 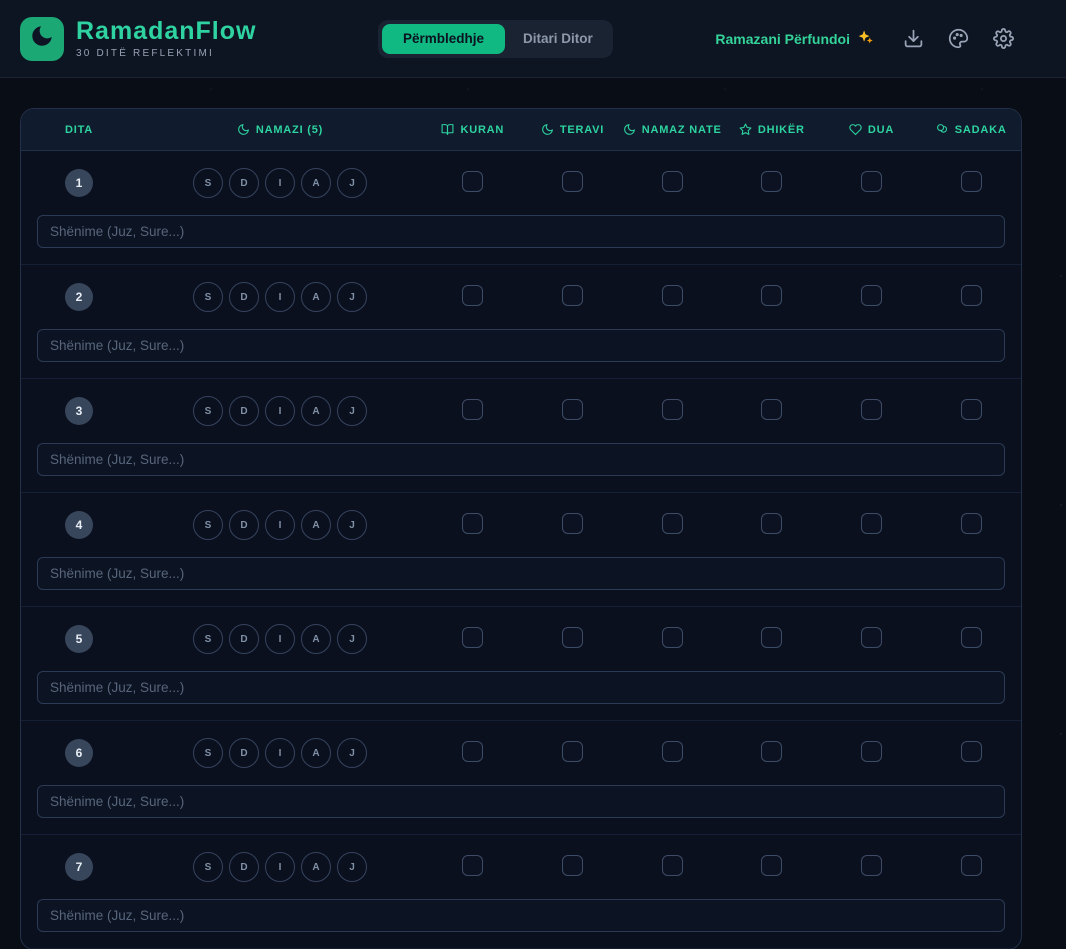 I want to click on star-icon, so click(x=745, y=129).